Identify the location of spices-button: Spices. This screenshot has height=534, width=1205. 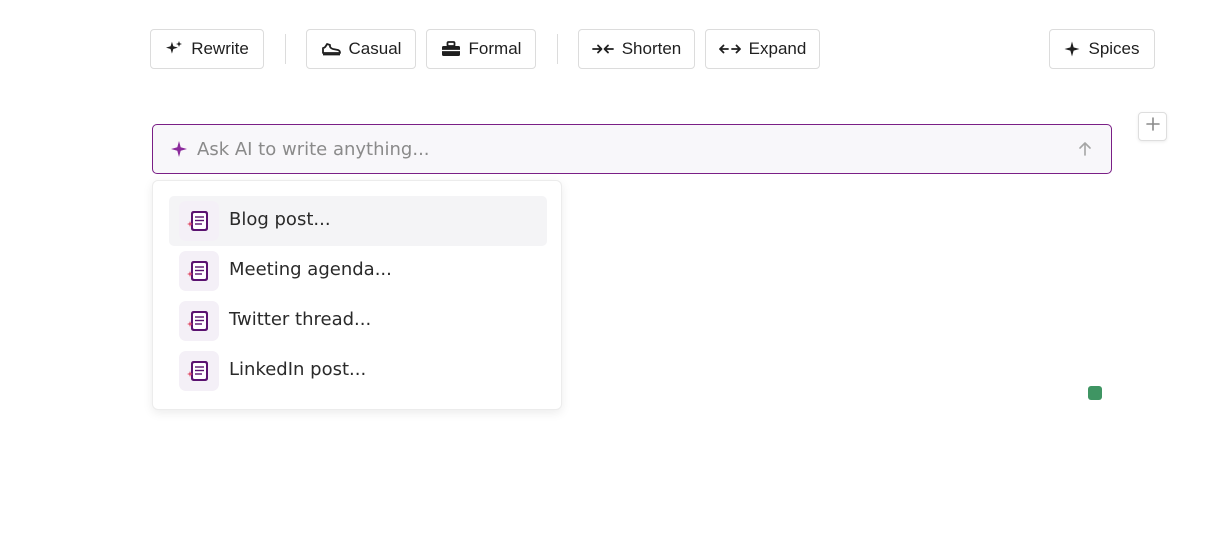
(1102, 49).